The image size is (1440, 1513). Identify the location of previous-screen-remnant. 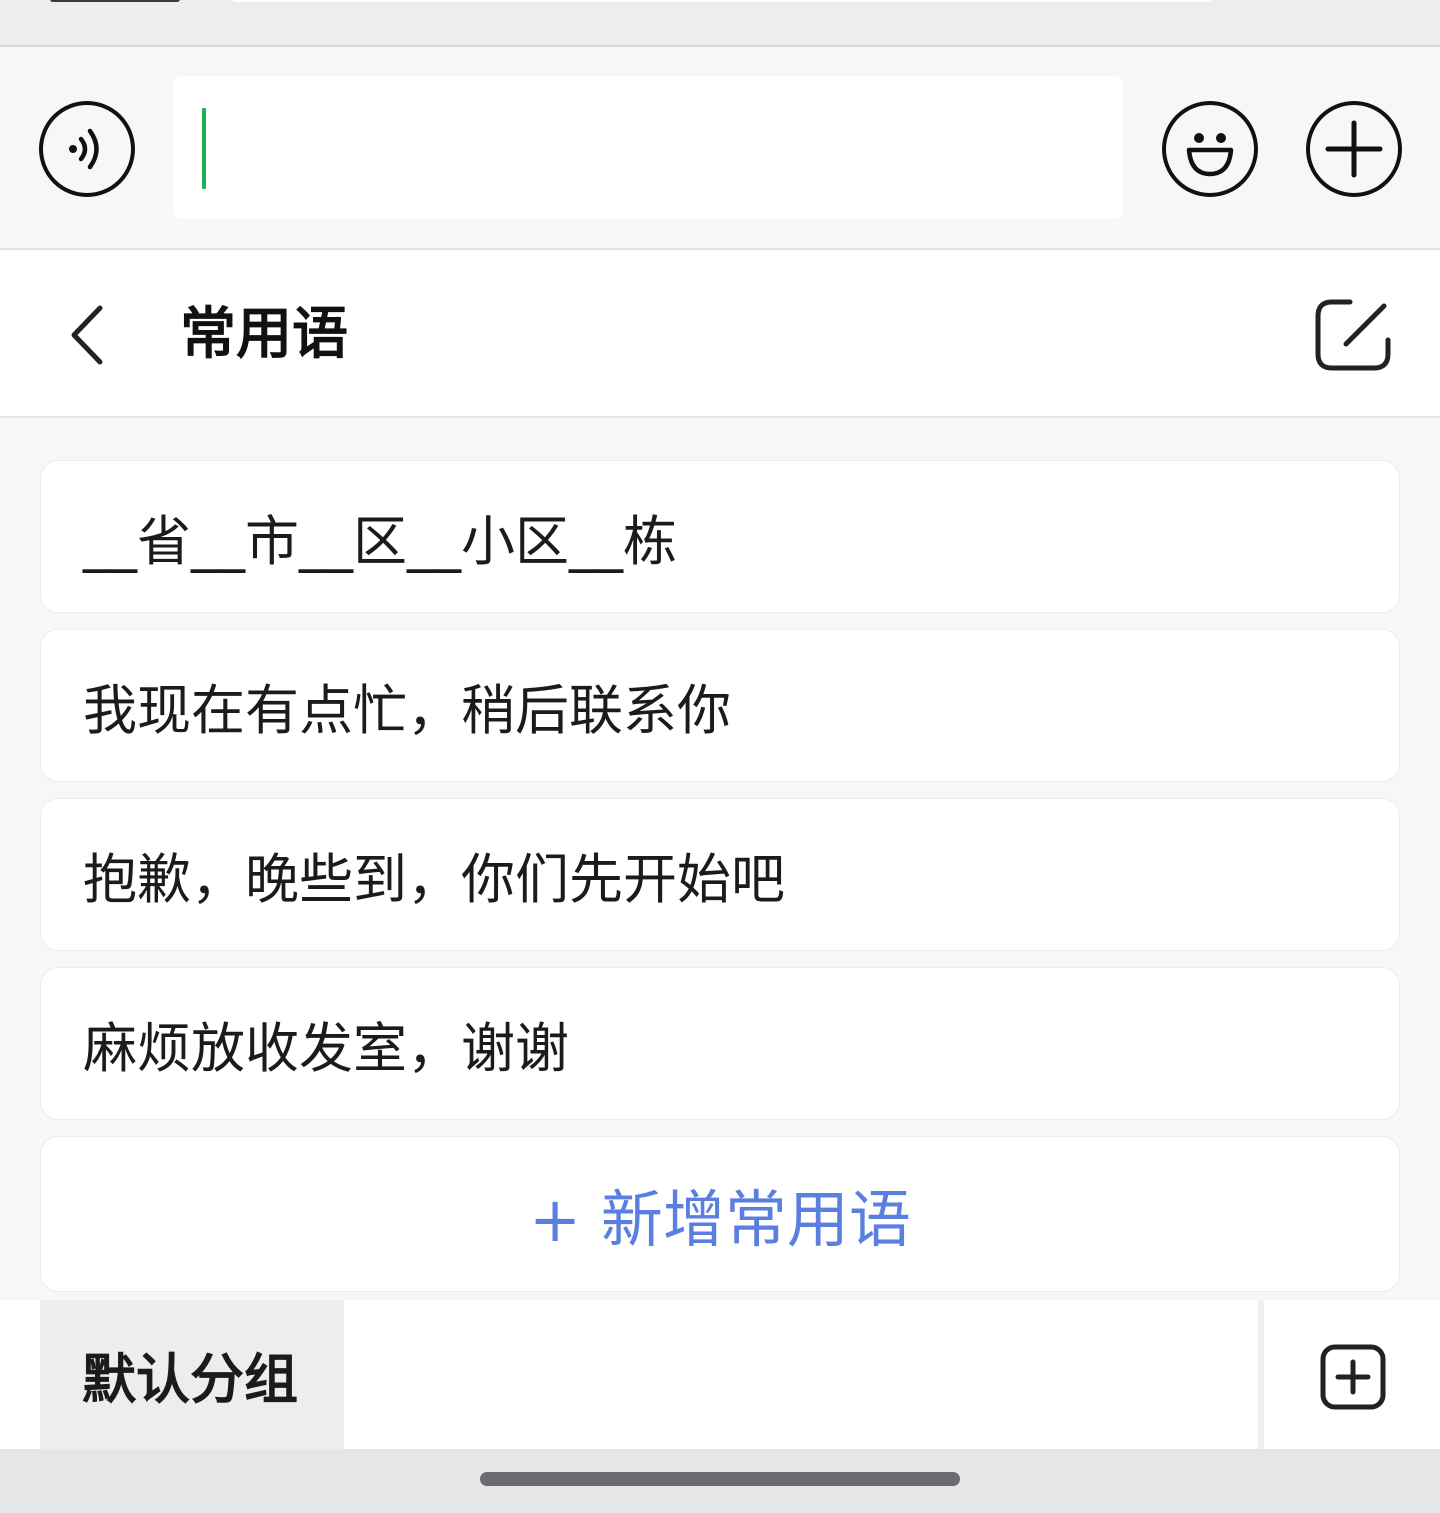
(720, 23).